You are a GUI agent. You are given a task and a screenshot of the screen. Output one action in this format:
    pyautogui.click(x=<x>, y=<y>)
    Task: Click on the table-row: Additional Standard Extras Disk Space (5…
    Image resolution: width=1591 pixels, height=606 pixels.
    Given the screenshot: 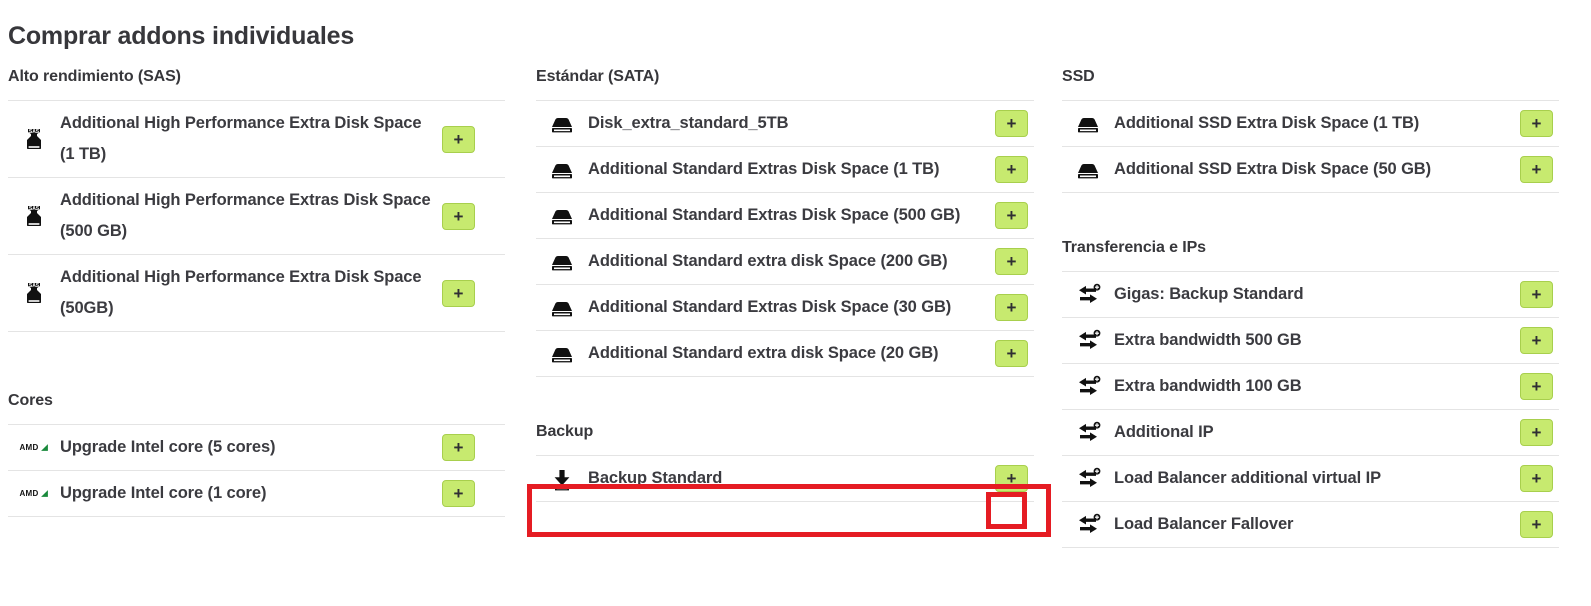 What is the action you would take?
    pyautogui.click(x=785, y=216)
    